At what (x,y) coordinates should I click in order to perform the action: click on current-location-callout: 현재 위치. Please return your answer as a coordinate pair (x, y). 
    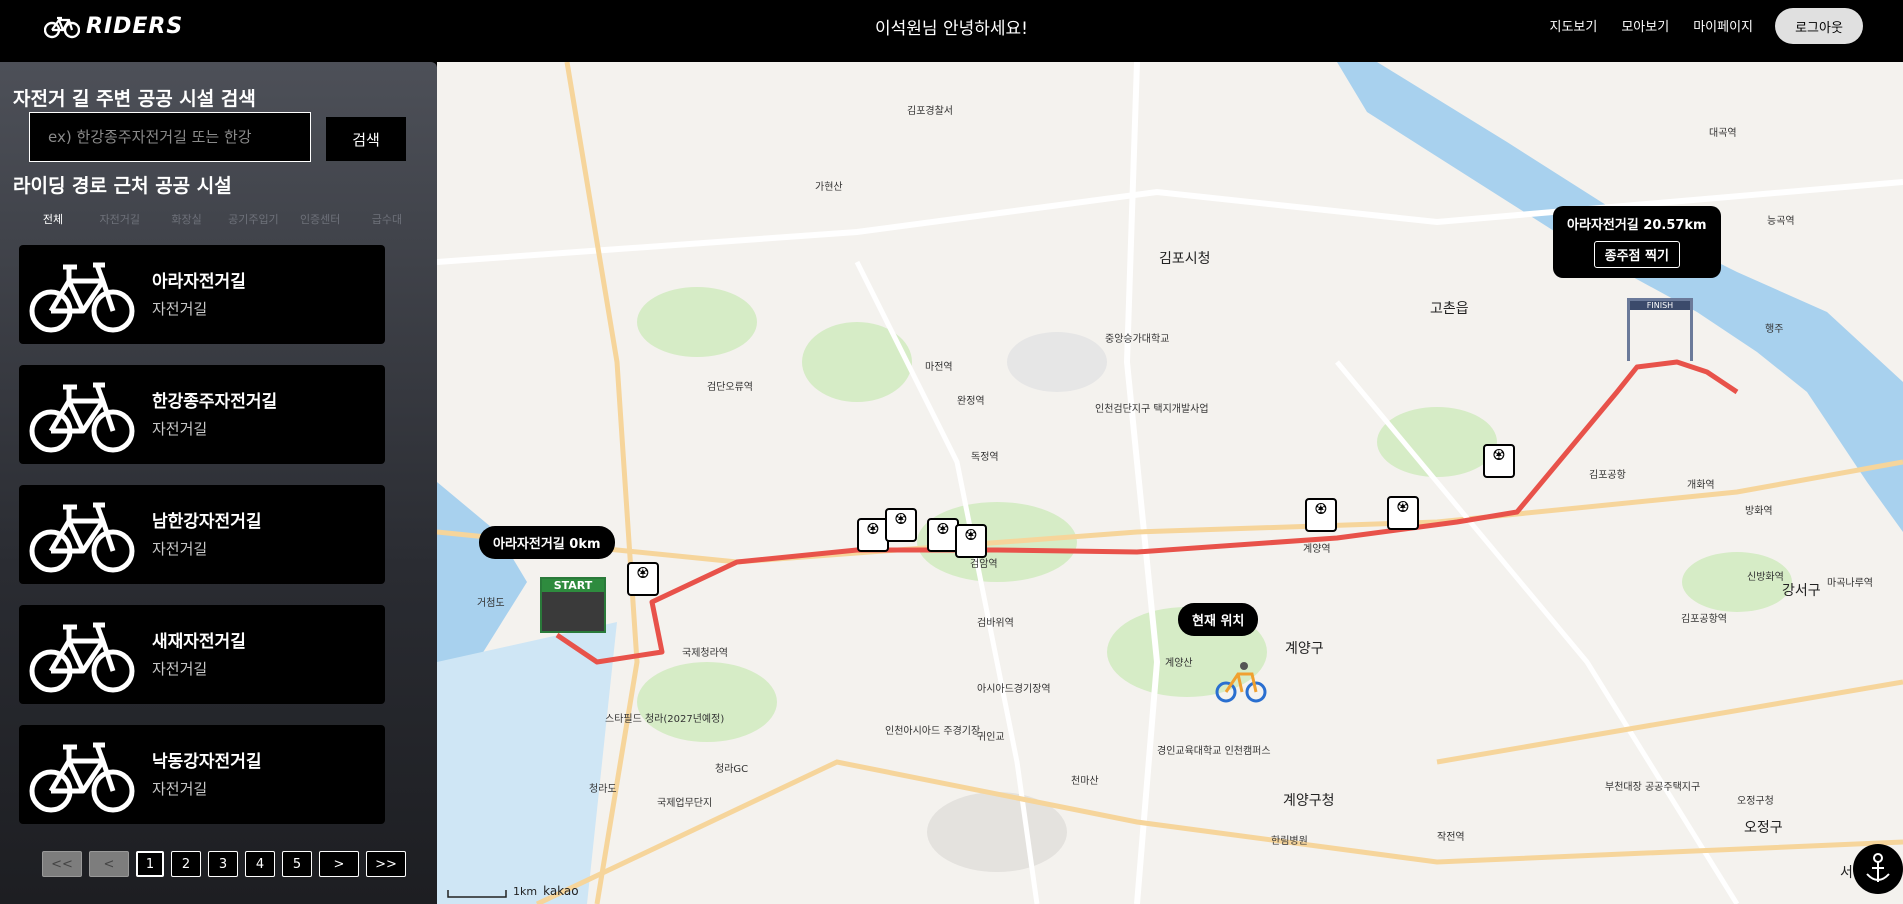
    Looking at the image, I should click on (1218, 619).